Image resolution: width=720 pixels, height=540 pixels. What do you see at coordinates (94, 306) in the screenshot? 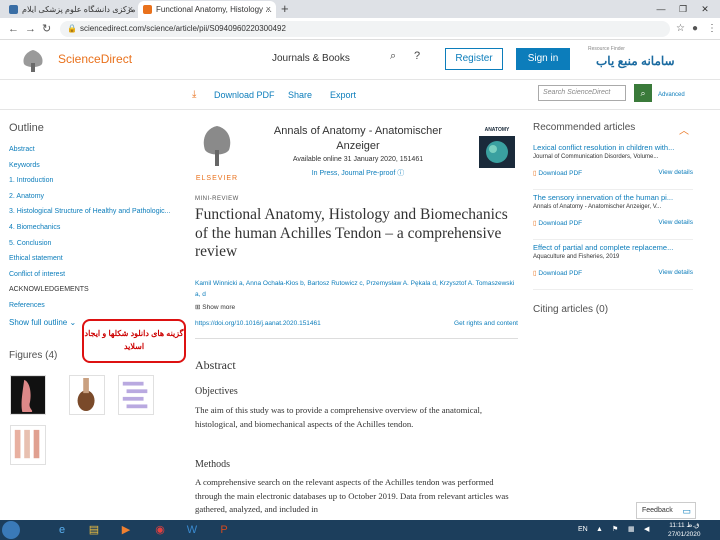
I see `outline-item: References` at bounding box center [94, 306].